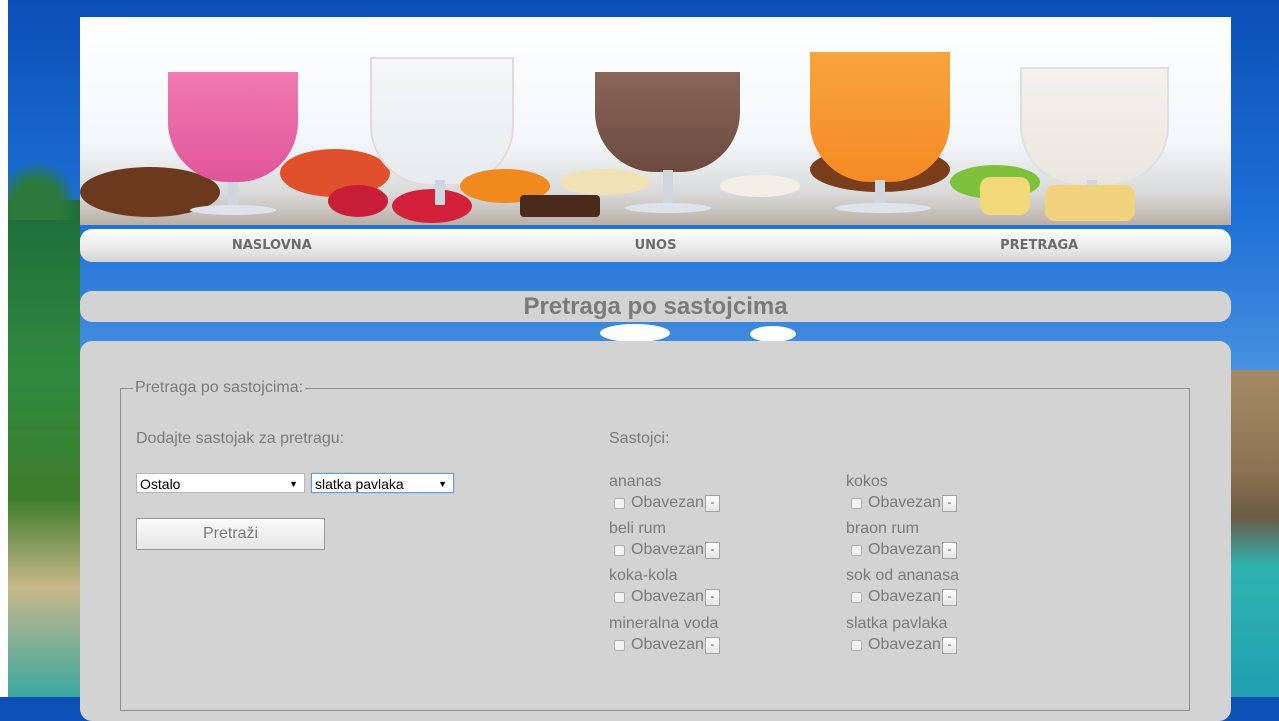 The width and height of the screenshot is (1279, 721). Describe the element at coordinates (664, 623) in the screenshot. I see `ingredient-name: mineralna voda` at that location.